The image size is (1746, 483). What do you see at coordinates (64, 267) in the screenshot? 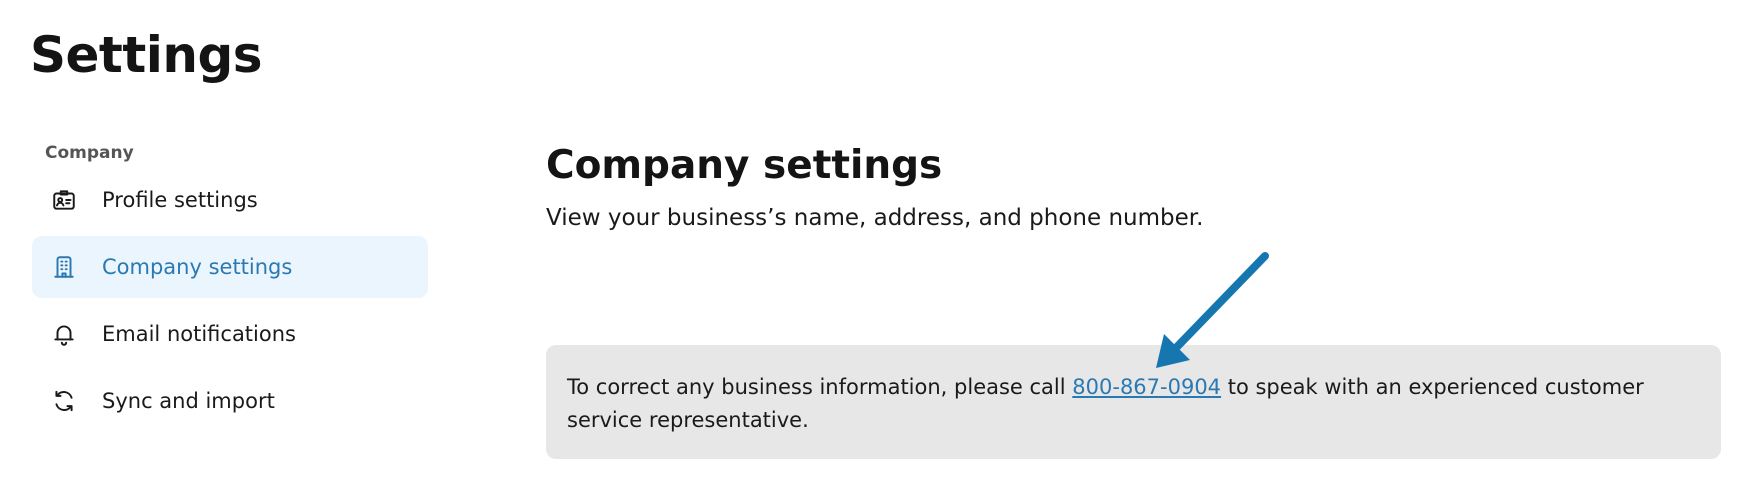
I see `building-icon` at bounding box center [64, 267].